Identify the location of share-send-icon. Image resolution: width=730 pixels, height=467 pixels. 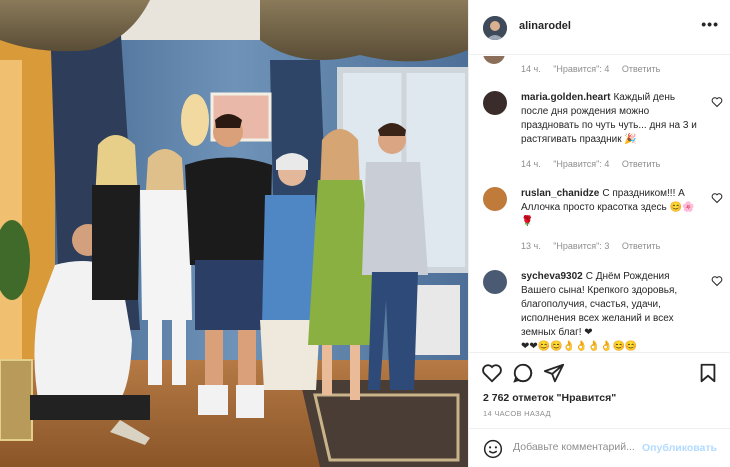
(554, 373).